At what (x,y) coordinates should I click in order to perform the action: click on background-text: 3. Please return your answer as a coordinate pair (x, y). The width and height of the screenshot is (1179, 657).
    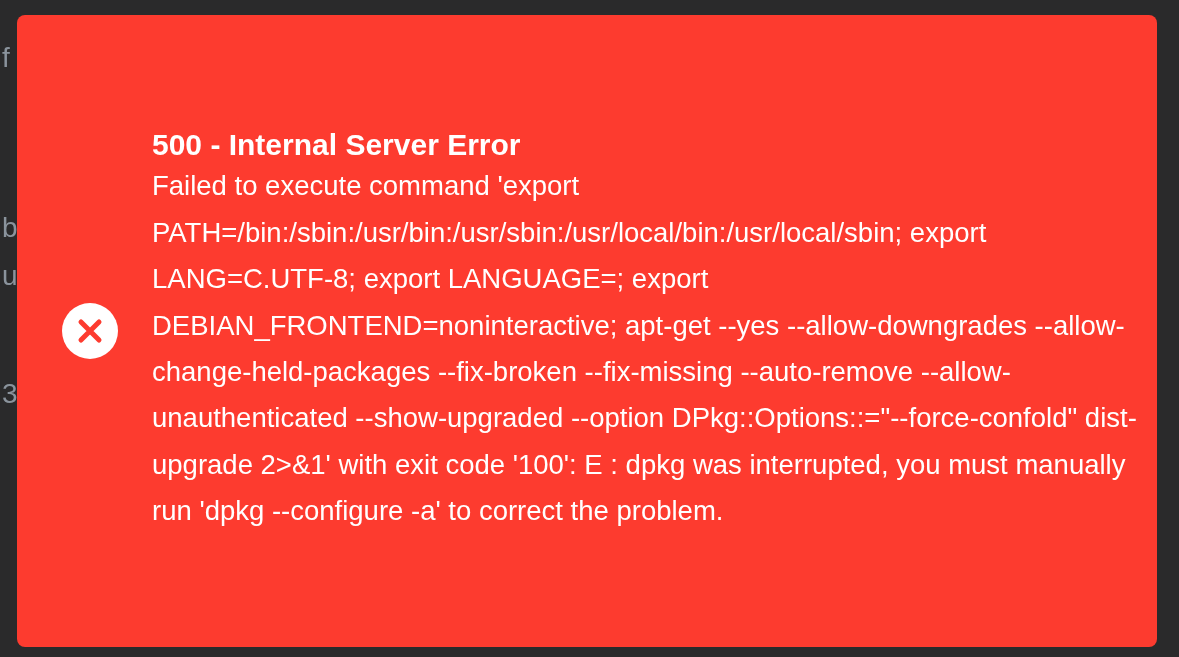
    Looking at the image, I should click on (10, 394).